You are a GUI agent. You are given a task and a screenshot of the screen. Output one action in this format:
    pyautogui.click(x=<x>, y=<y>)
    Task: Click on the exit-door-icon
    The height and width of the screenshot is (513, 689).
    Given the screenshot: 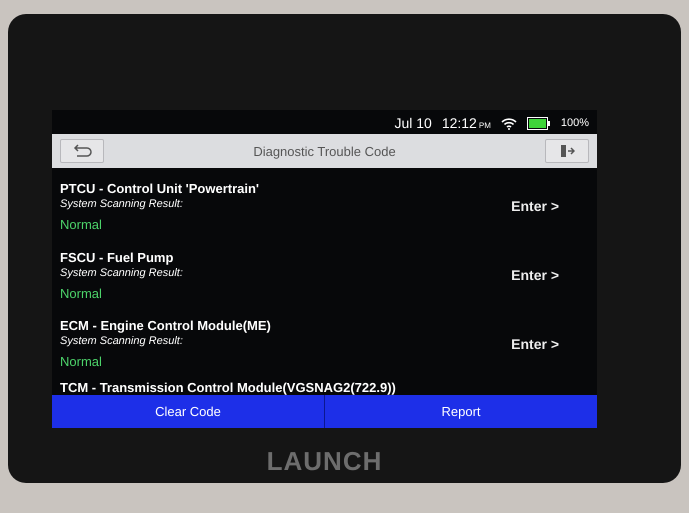 What is the action you would take?
    pyautogui.click(x=566, y=151)
    